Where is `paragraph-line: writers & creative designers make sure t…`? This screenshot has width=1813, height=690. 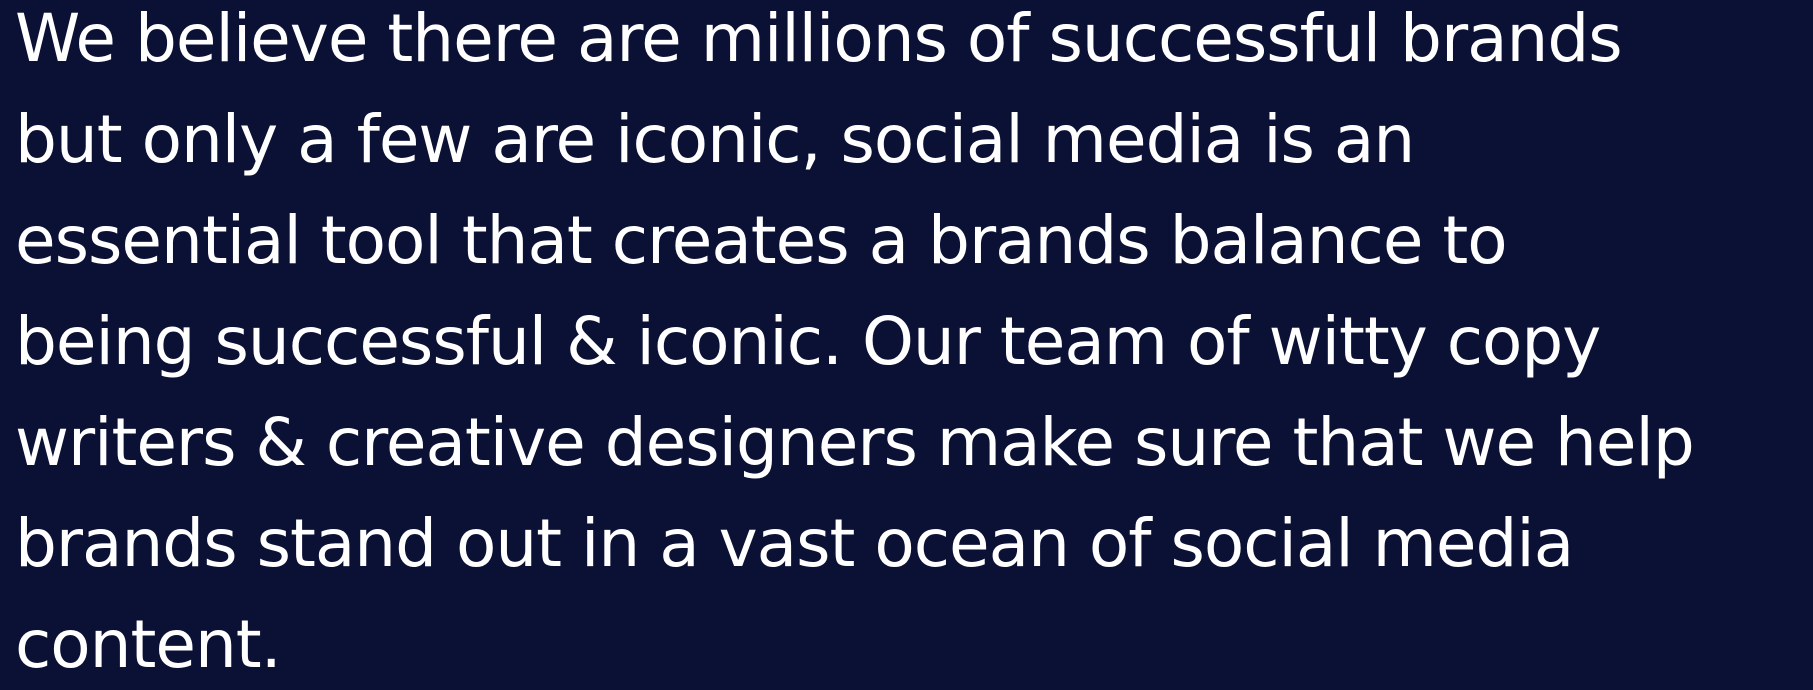 paragraph-line: writers & creative designers make sure t… is located at coordinates (855, 442).